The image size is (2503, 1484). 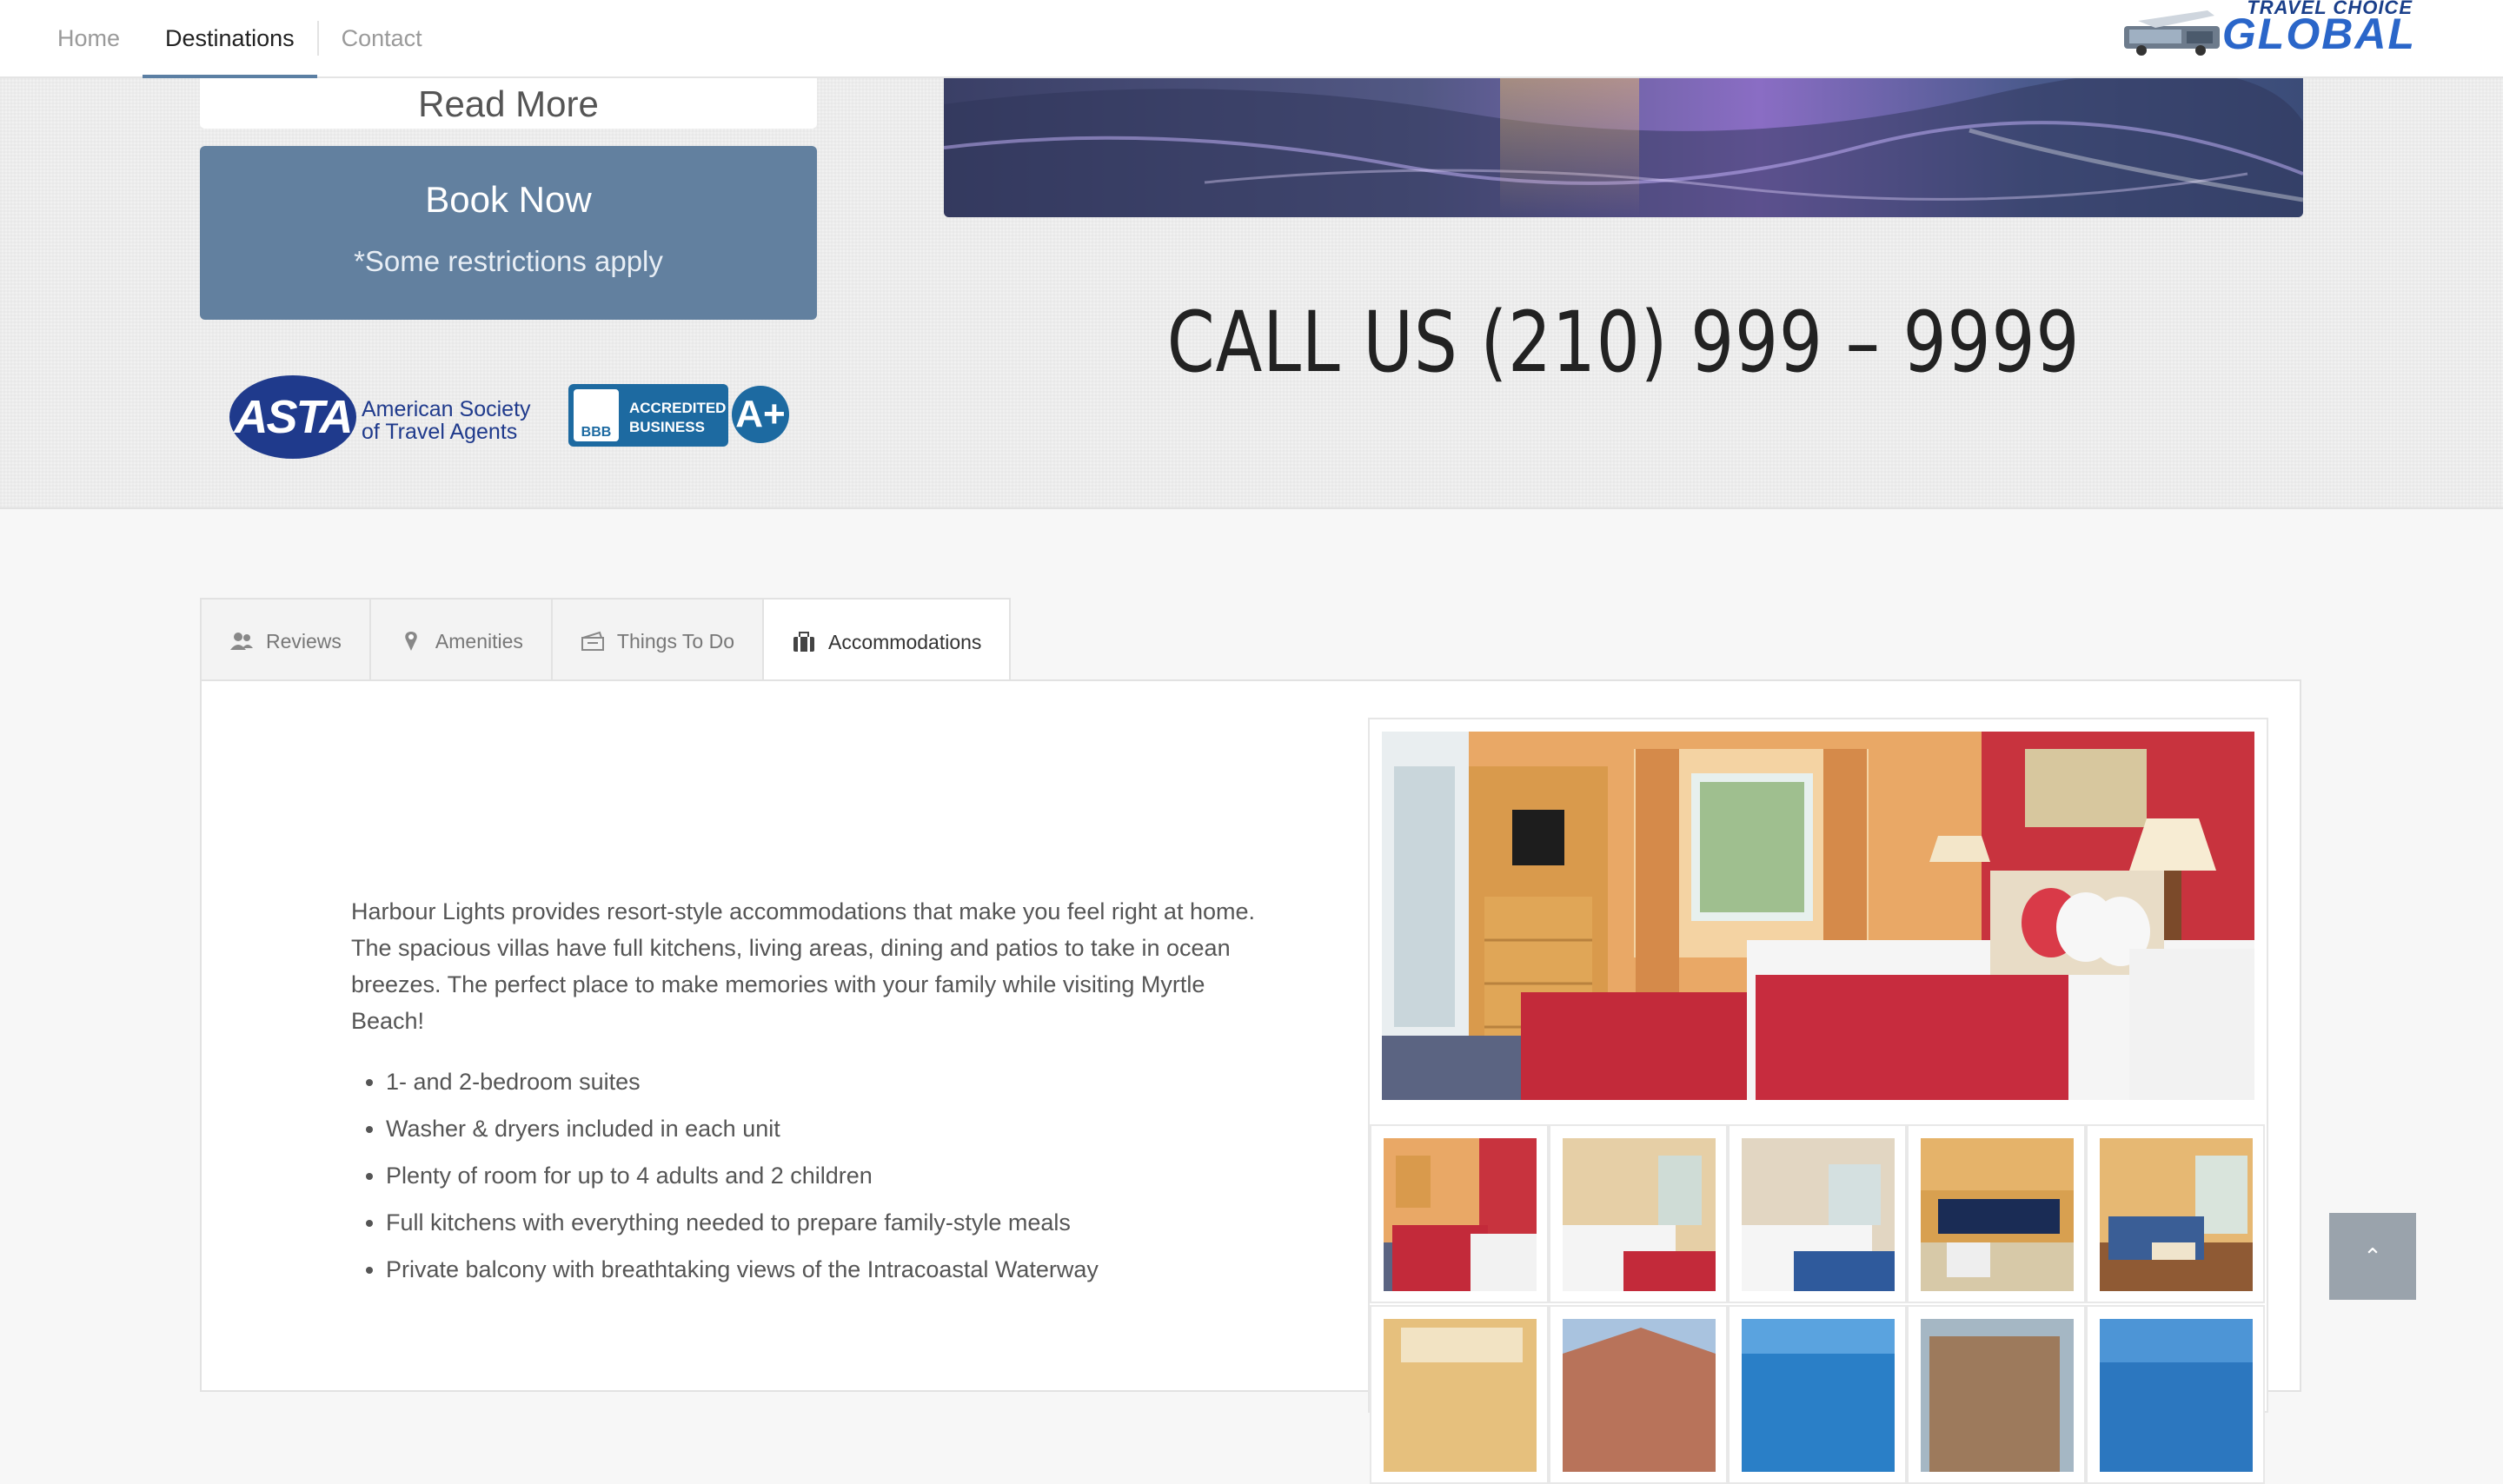 I want to click on bbb-line-2: BUSINESS, so click(x=667, y=427).